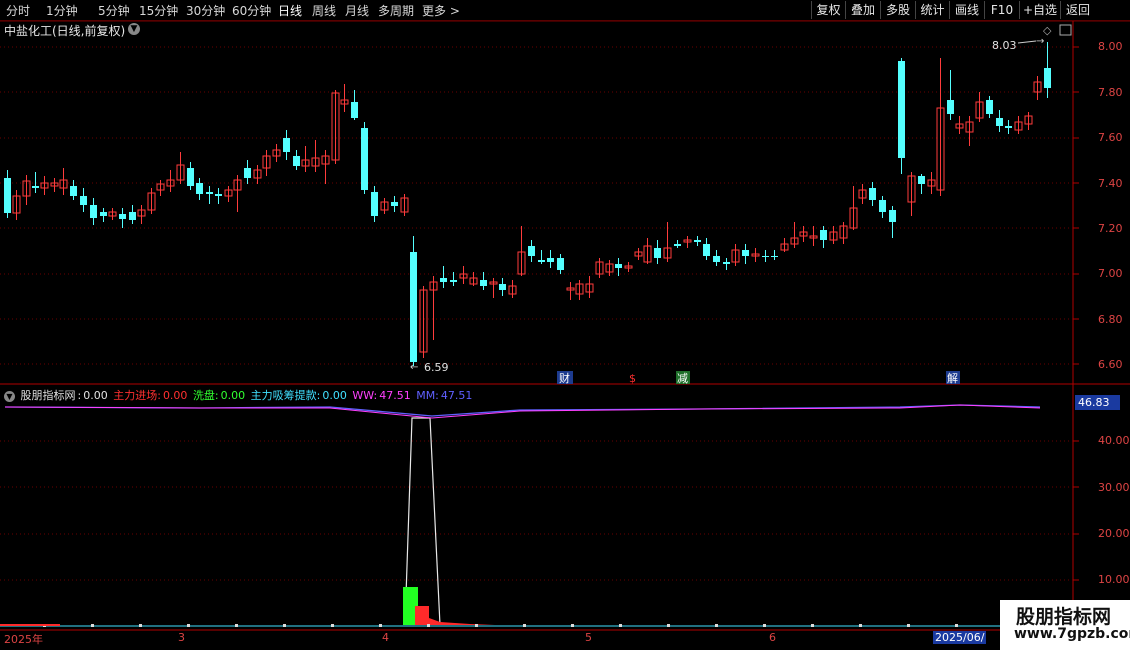 This screenshot has height=650, width=1130. What do you see at coordinates (205, 395) in the screenshot?
I see `xipan-label: 洗盘:` at bounding box center [205, 395].